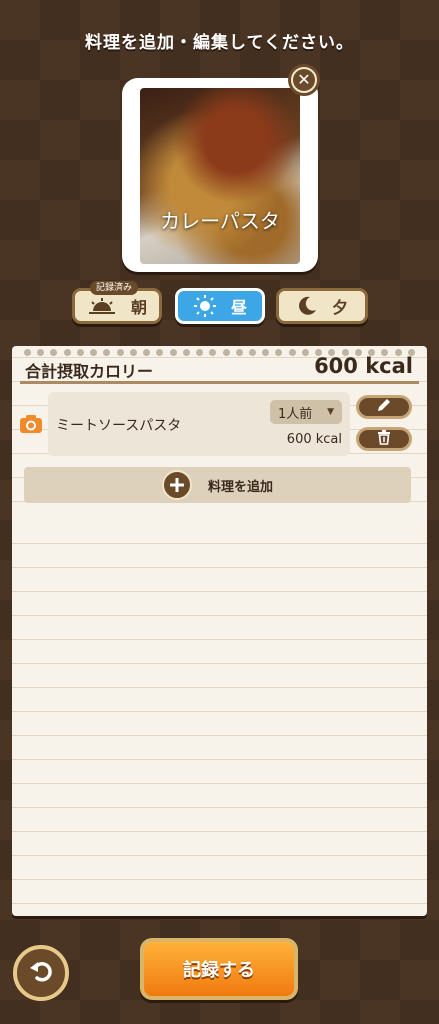 This screenshot has height=1024, width=439. What do you see at coordinates (219, 969) in the screenshot?
I see `record-button: 記録する` at bounding box center [219, 969].